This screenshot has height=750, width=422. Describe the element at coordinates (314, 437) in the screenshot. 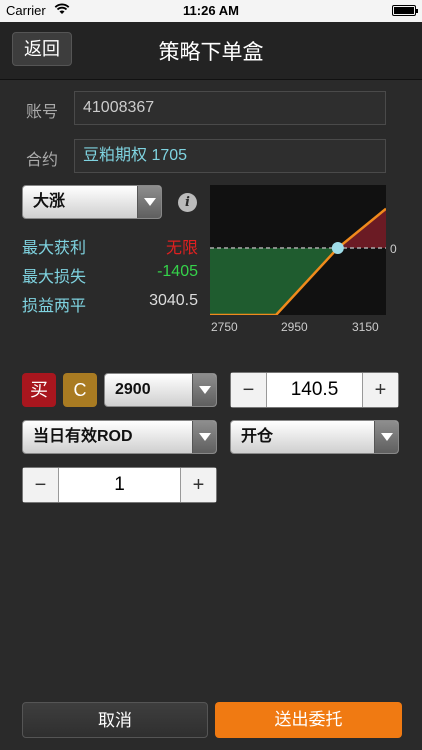

I see `open-close-select: 开仓` at that location.